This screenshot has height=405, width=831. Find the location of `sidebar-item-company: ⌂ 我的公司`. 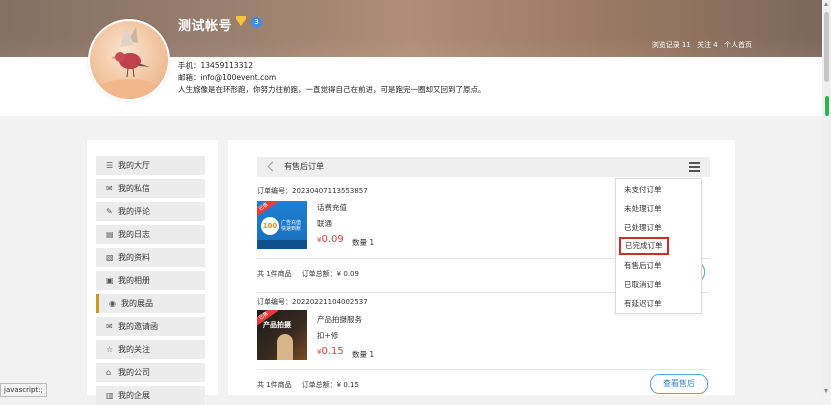

sidebar-item-company: ⌂ 我的公司 is located at coordinates (150, 372).